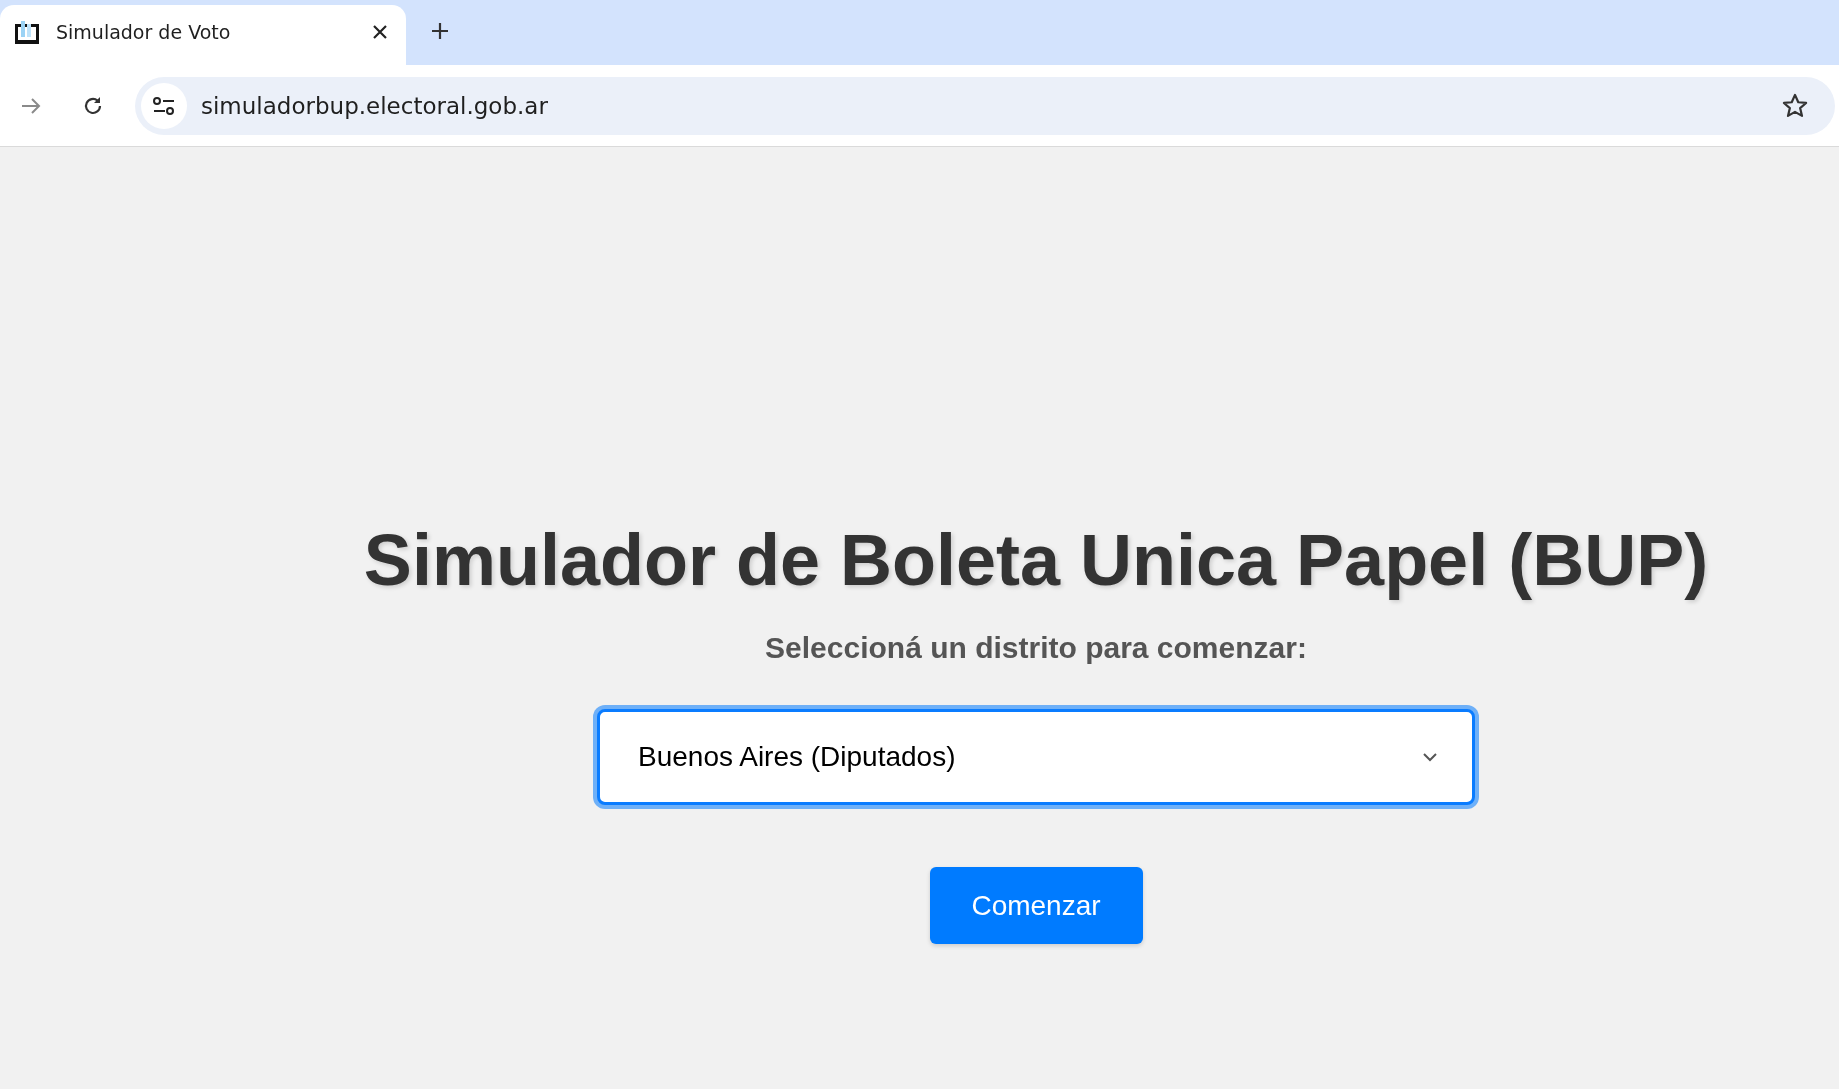 The image size is (1839, 1089). I want to click on close-icon, so click(380, 32).